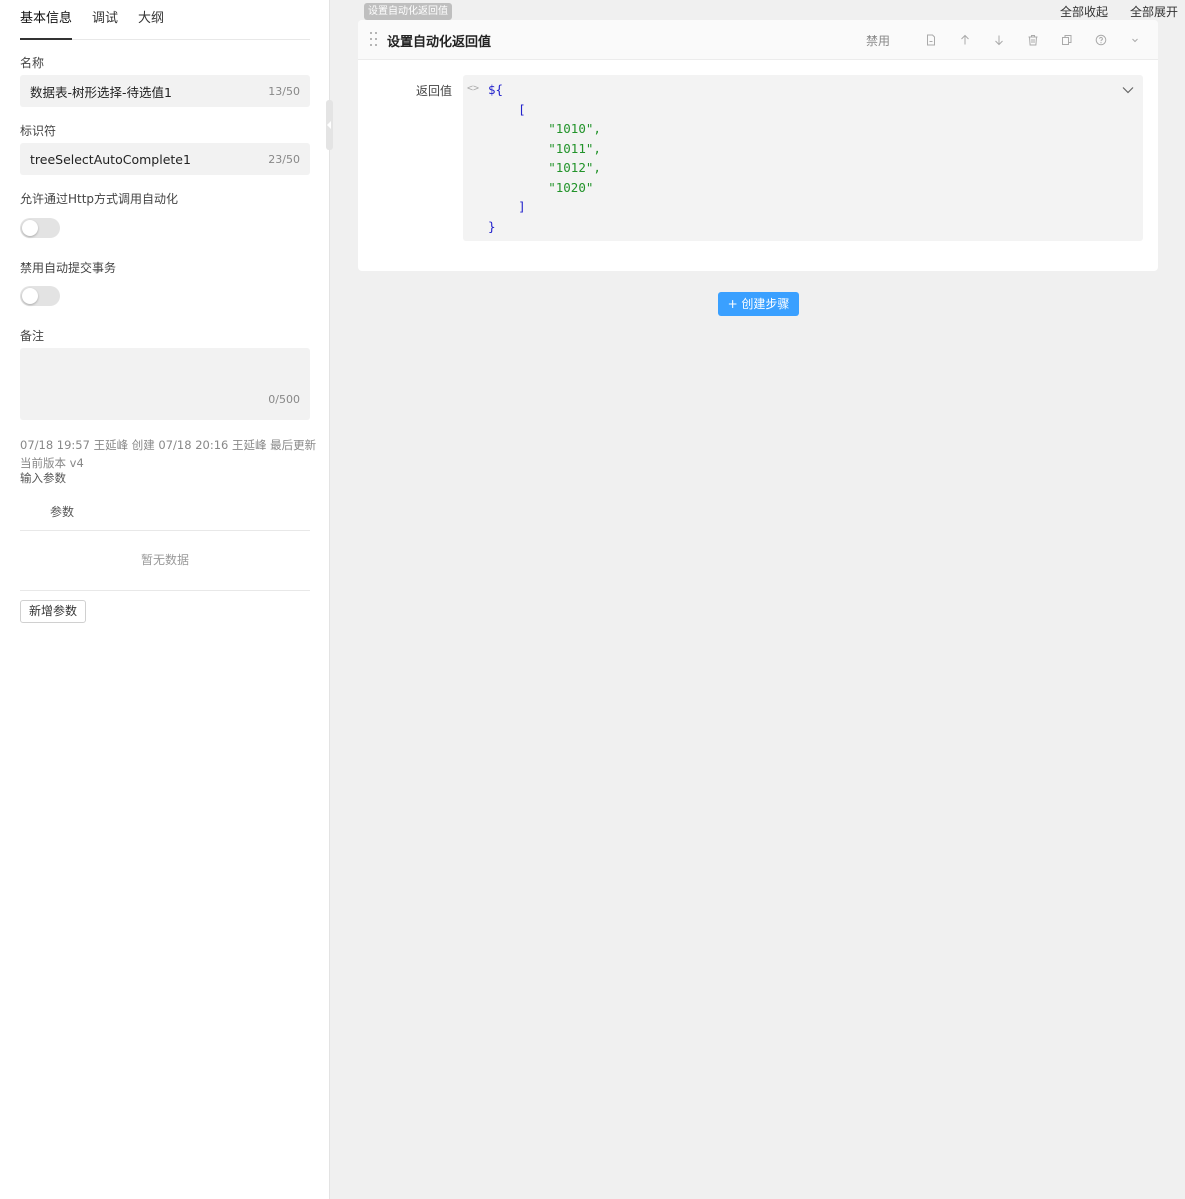 The width and height of the screenshot is (1185, 1199). I want to click on identifier-char-count: 23/50, so click(284, 159).